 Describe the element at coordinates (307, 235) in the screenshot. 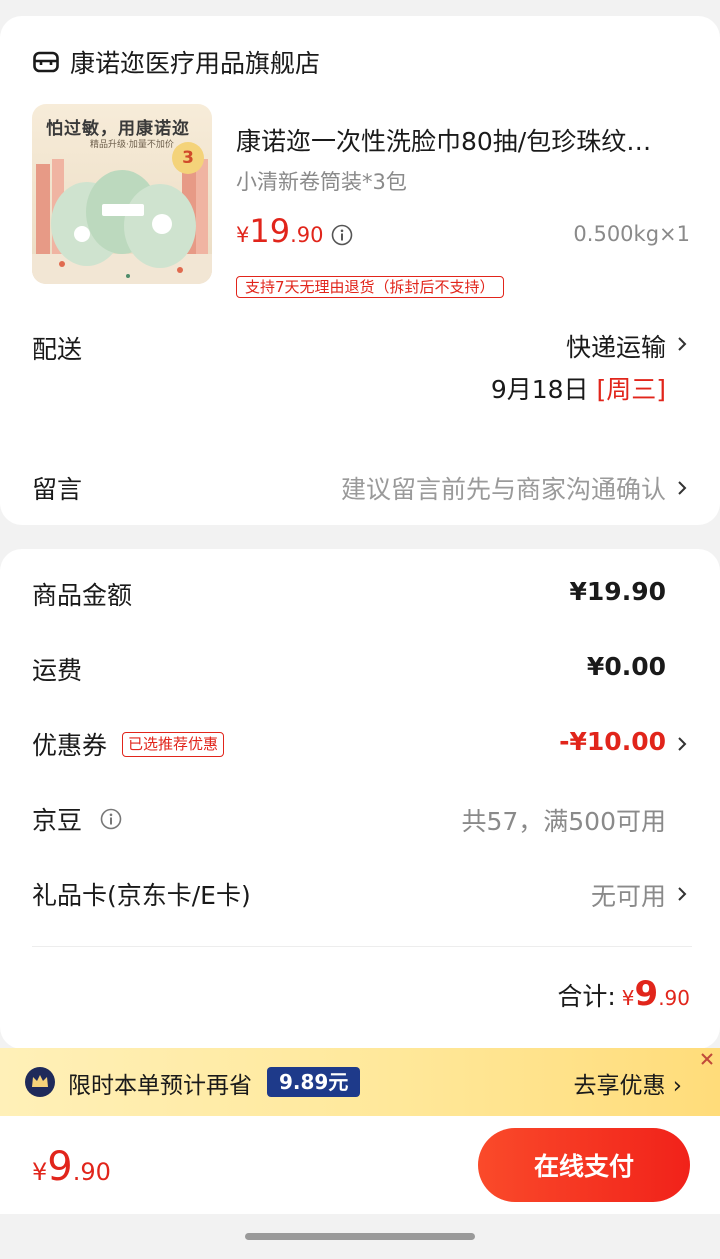

I see `price-decimal: .90` at that location.